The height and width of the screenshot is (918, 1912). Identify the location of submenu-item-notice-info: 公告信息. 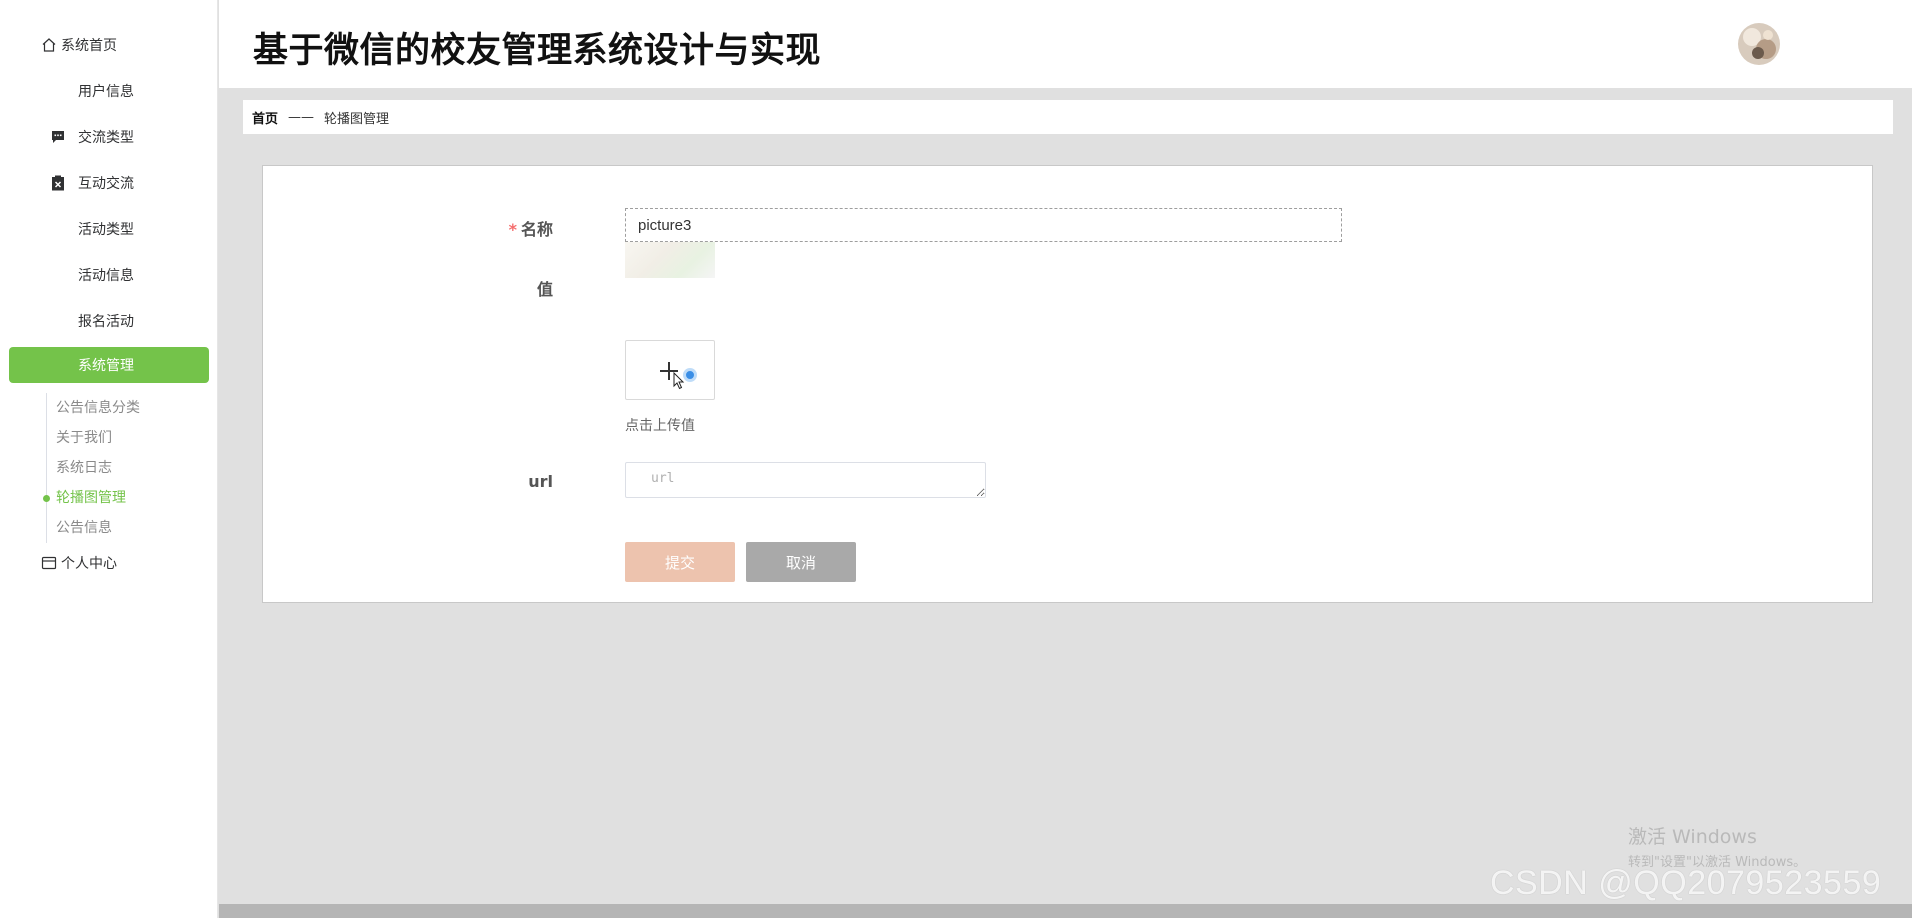
(126, 528).